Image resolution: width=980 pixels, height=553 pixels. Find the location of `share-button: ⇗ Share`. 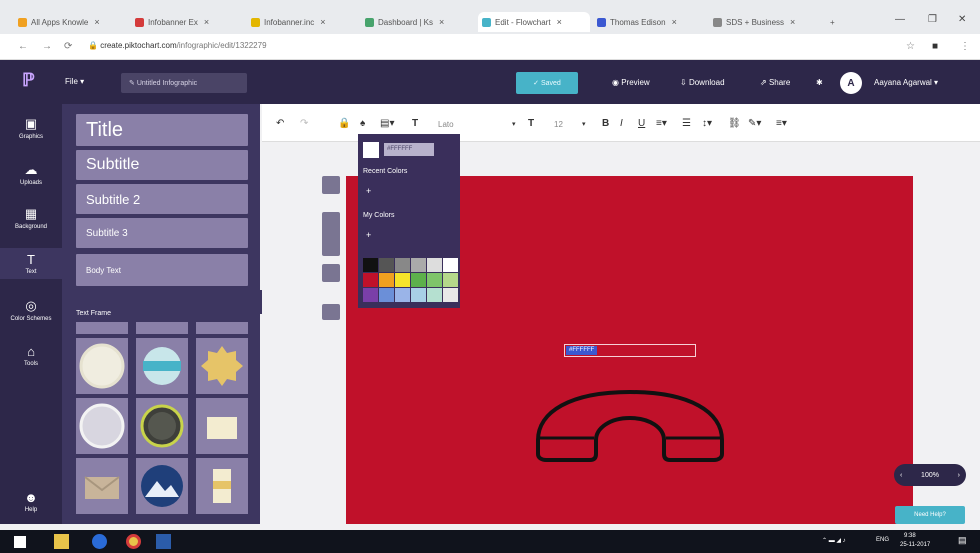

share-button: ⇗ Share is located at coordinates (775, 82).